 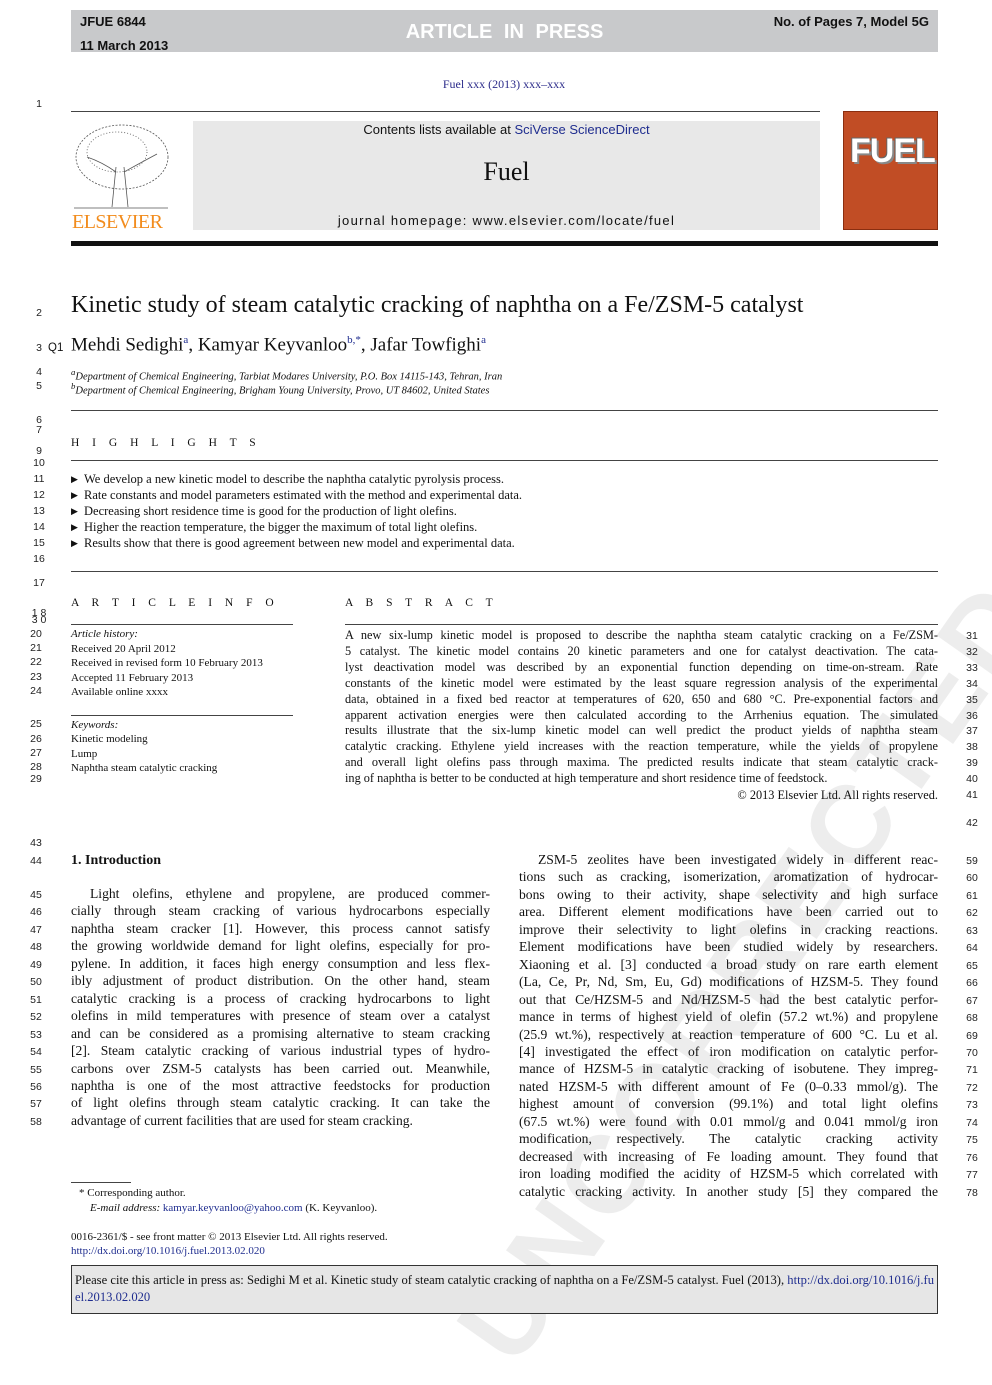 What do you see at coordinates (439, 129) in the screenshot?
I see `contents-label: Contents lists available at` at bounding box center [439, 129].